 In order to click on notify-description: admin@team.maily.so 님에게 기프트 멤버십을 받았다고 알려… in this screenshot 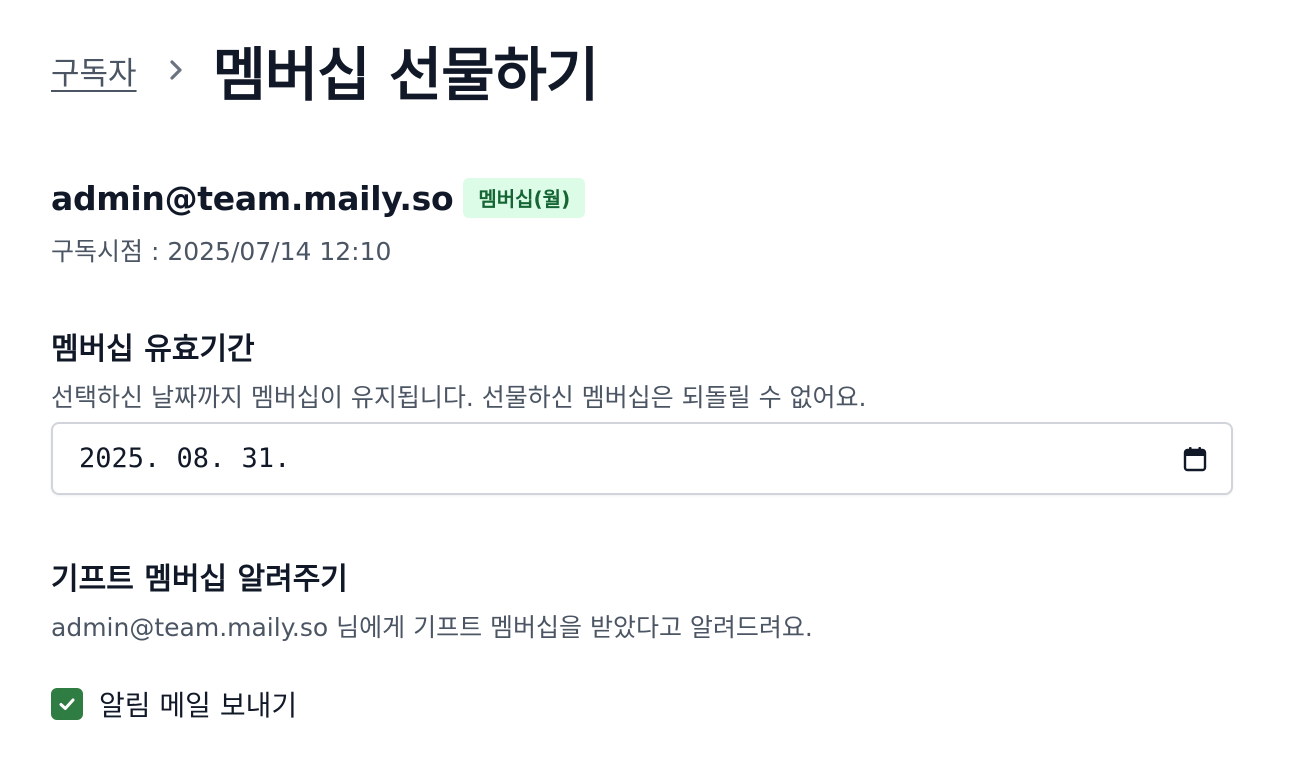, I will do `click(432, 627)`.